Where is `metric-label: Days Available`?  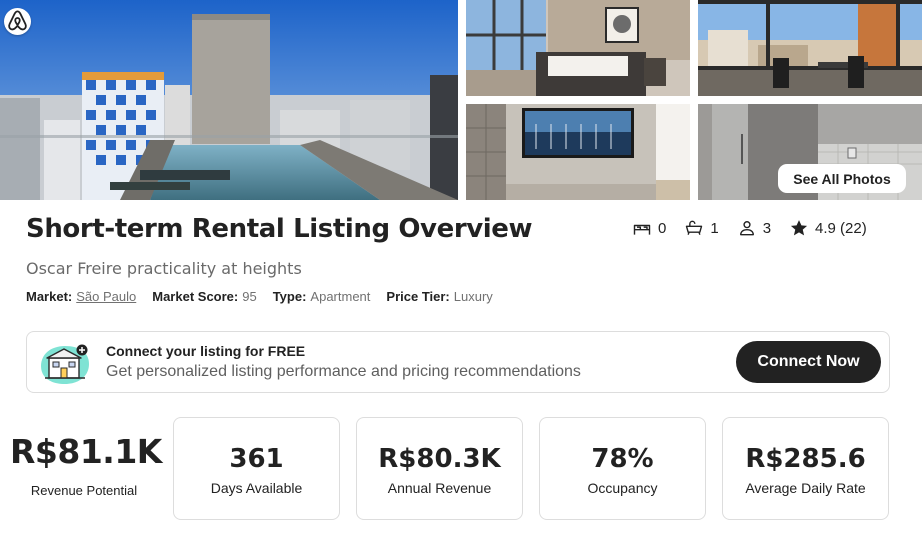 metric-label: Days Available is located at coordinates (256, 488).